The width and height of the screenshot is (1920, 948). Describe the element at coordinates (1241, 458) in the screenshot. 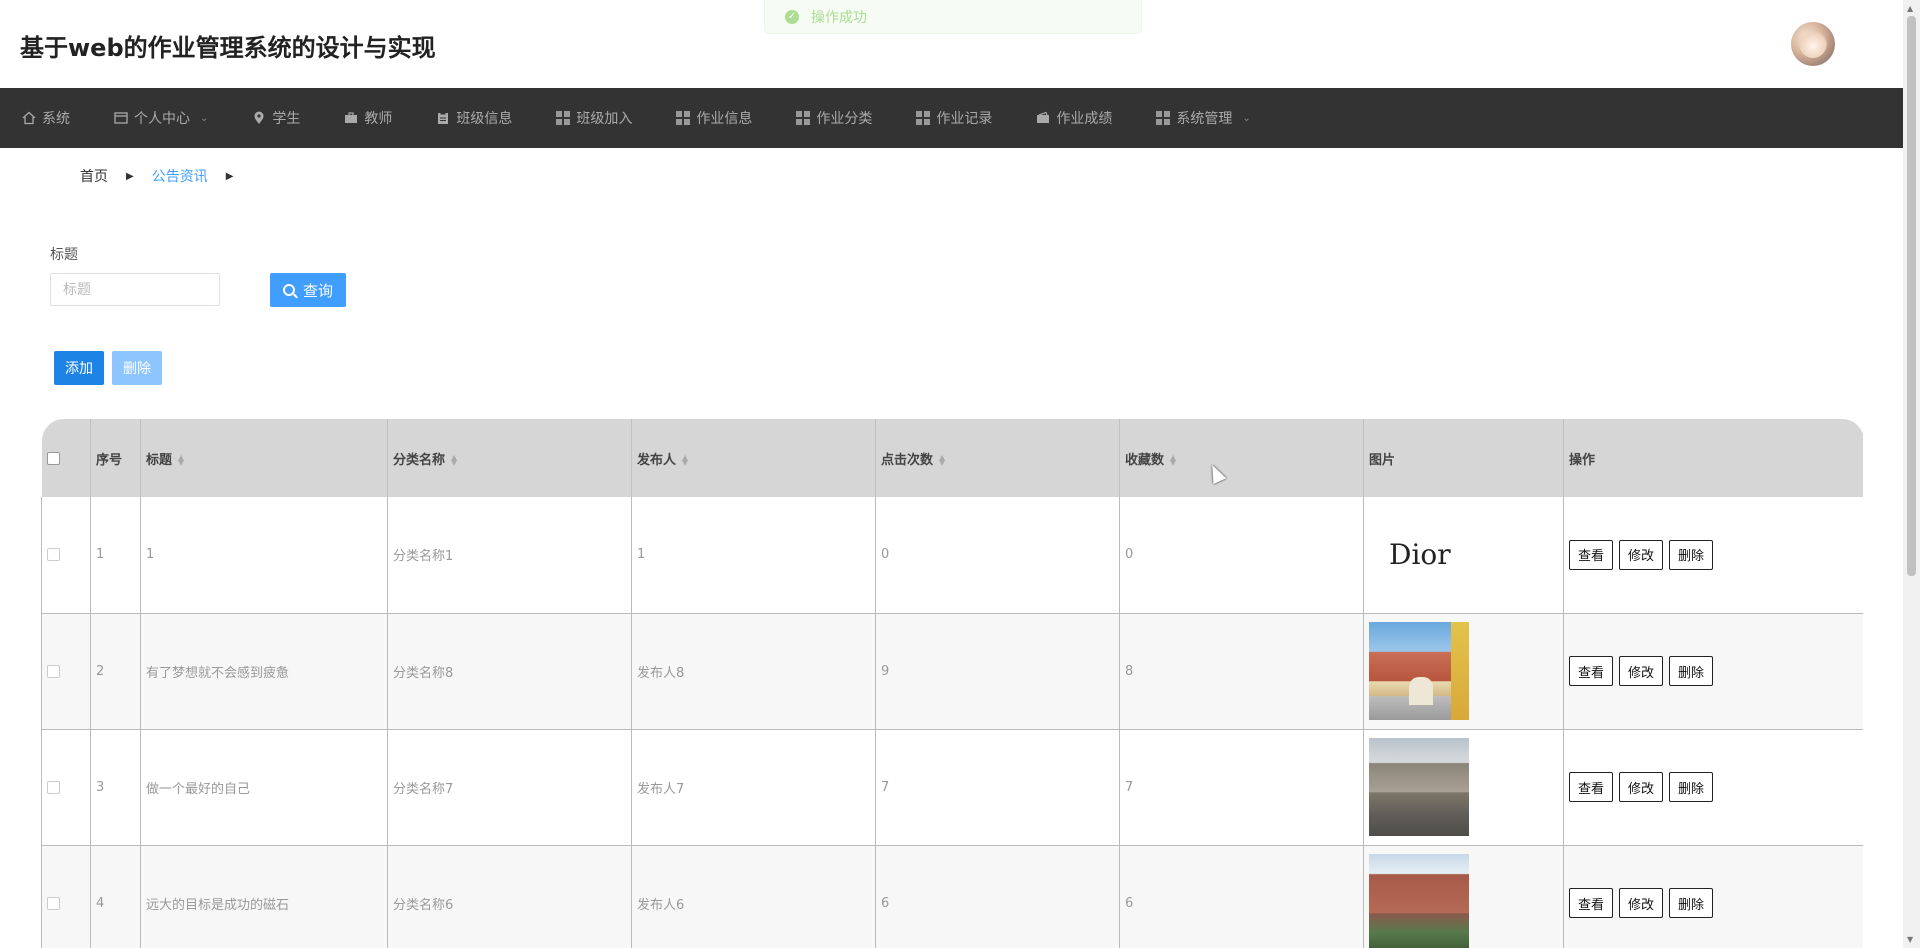

I see `column-header-favorites: 收藏数 ▲ ▼` at that location.